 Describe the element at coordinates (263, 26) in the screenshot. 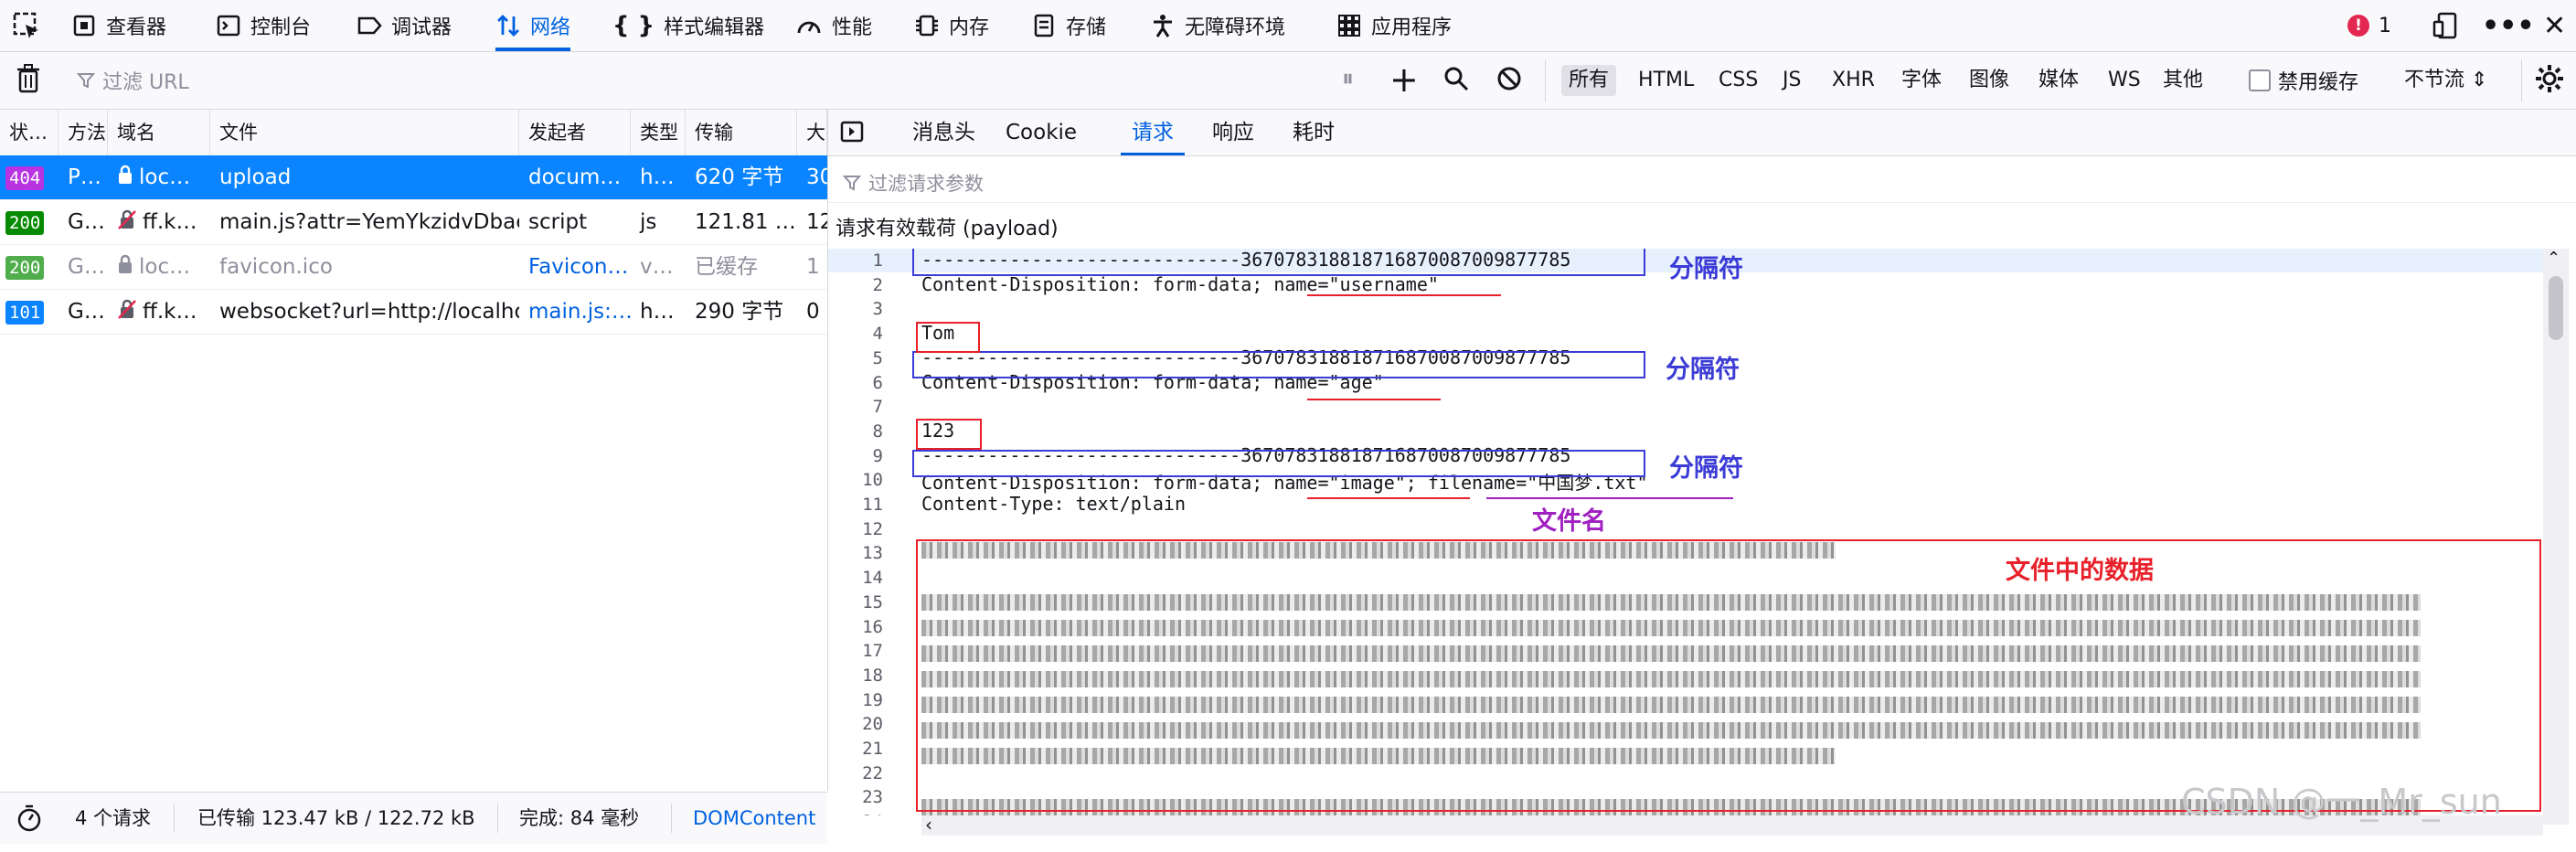

I see `tab-console: 控制台` at that location.